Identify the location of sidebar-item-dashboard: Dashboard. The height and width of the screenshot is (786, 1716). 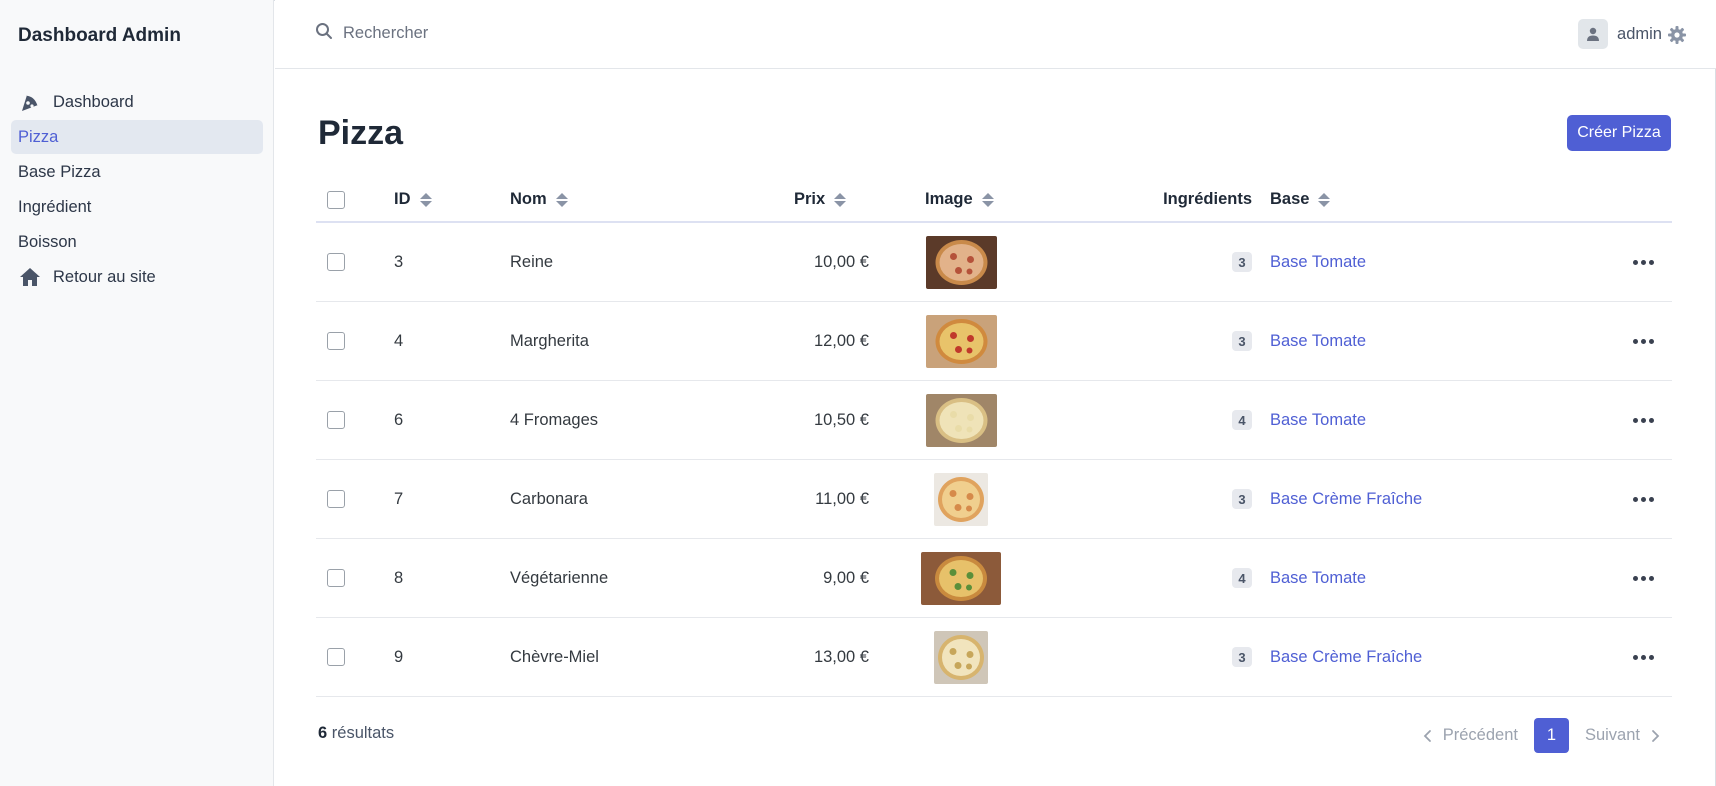
(137, 102).